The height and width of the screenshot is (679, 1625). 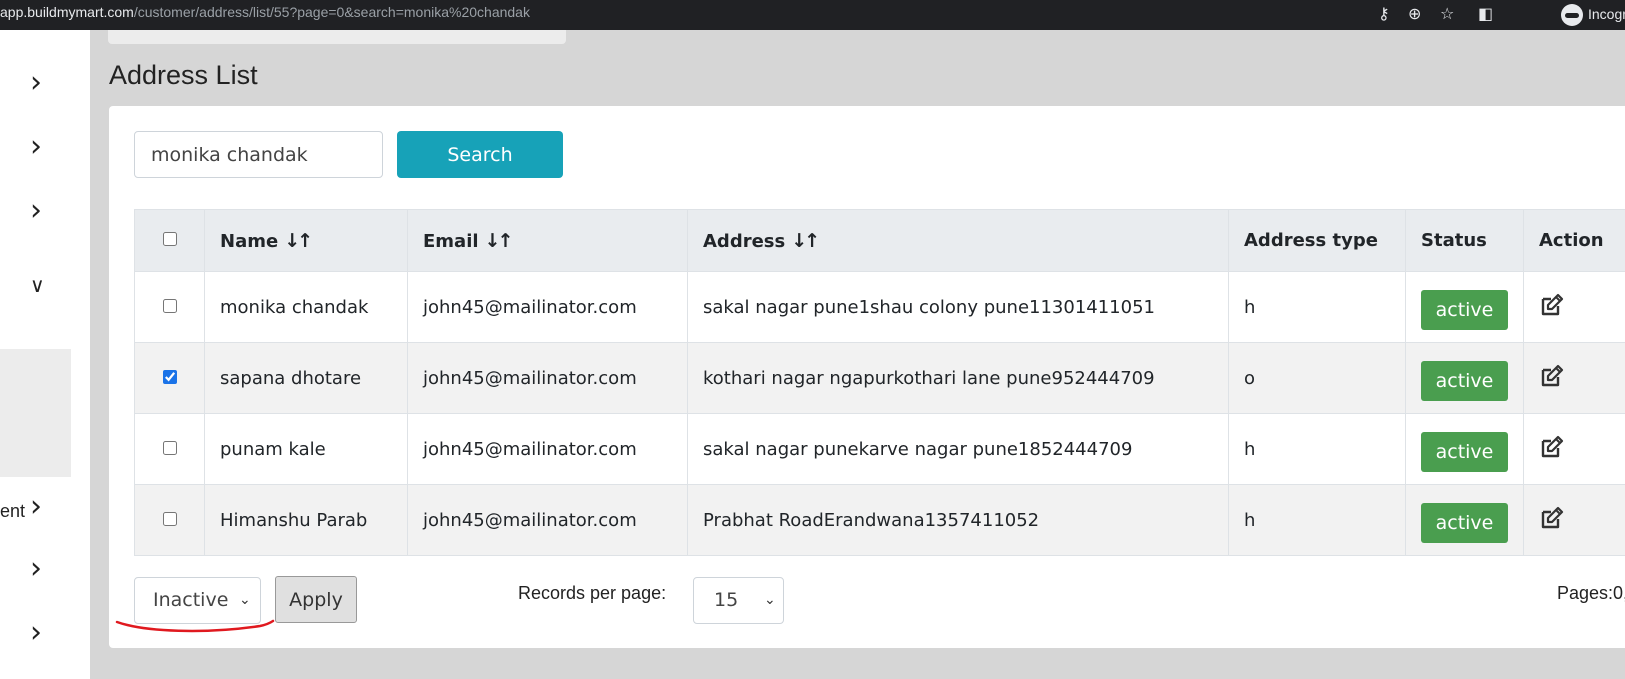 I want to click on column-header-email: Email ↓↑, so click(x=547, y=240).